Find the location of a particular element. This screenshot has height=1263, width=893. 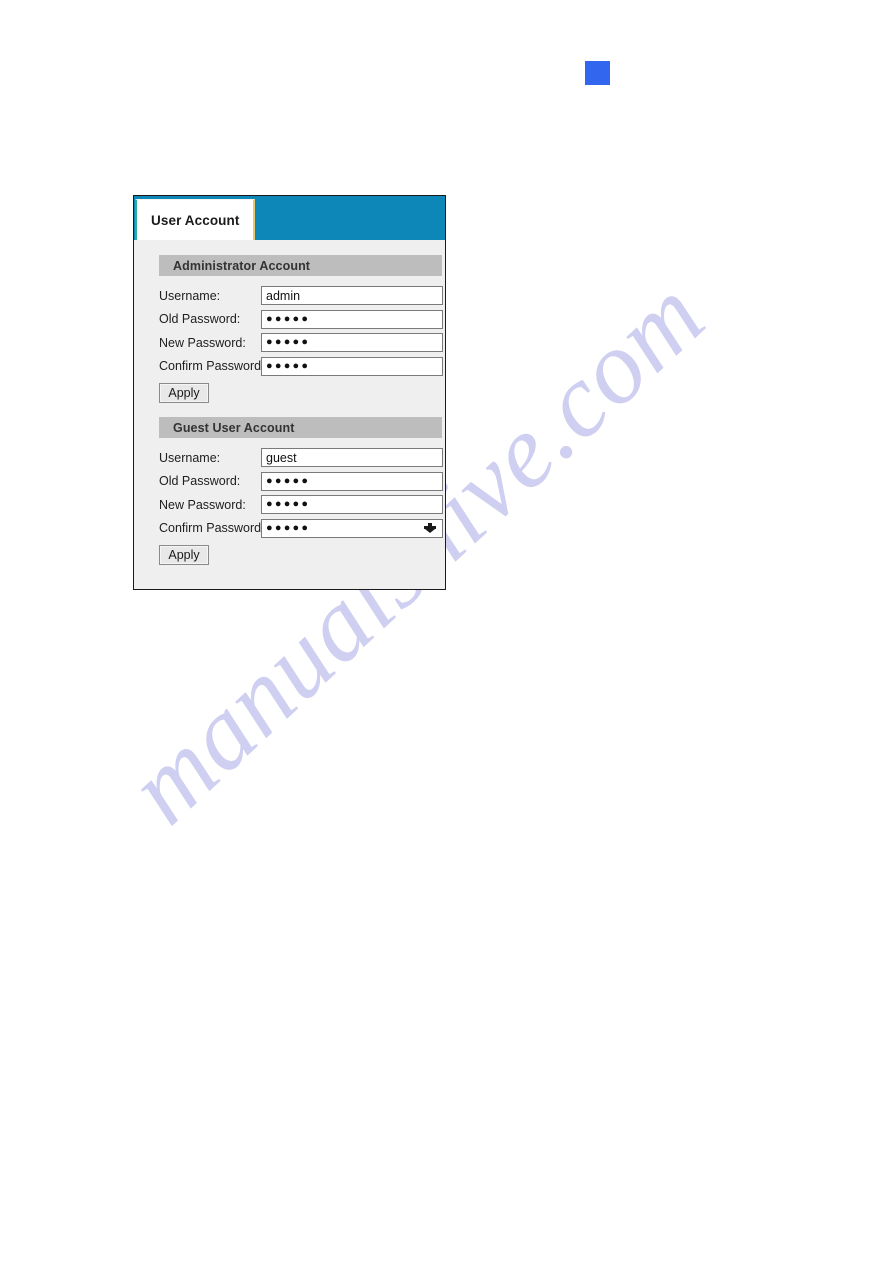

tab-strip: User Account is located at coordinates (289, 218).